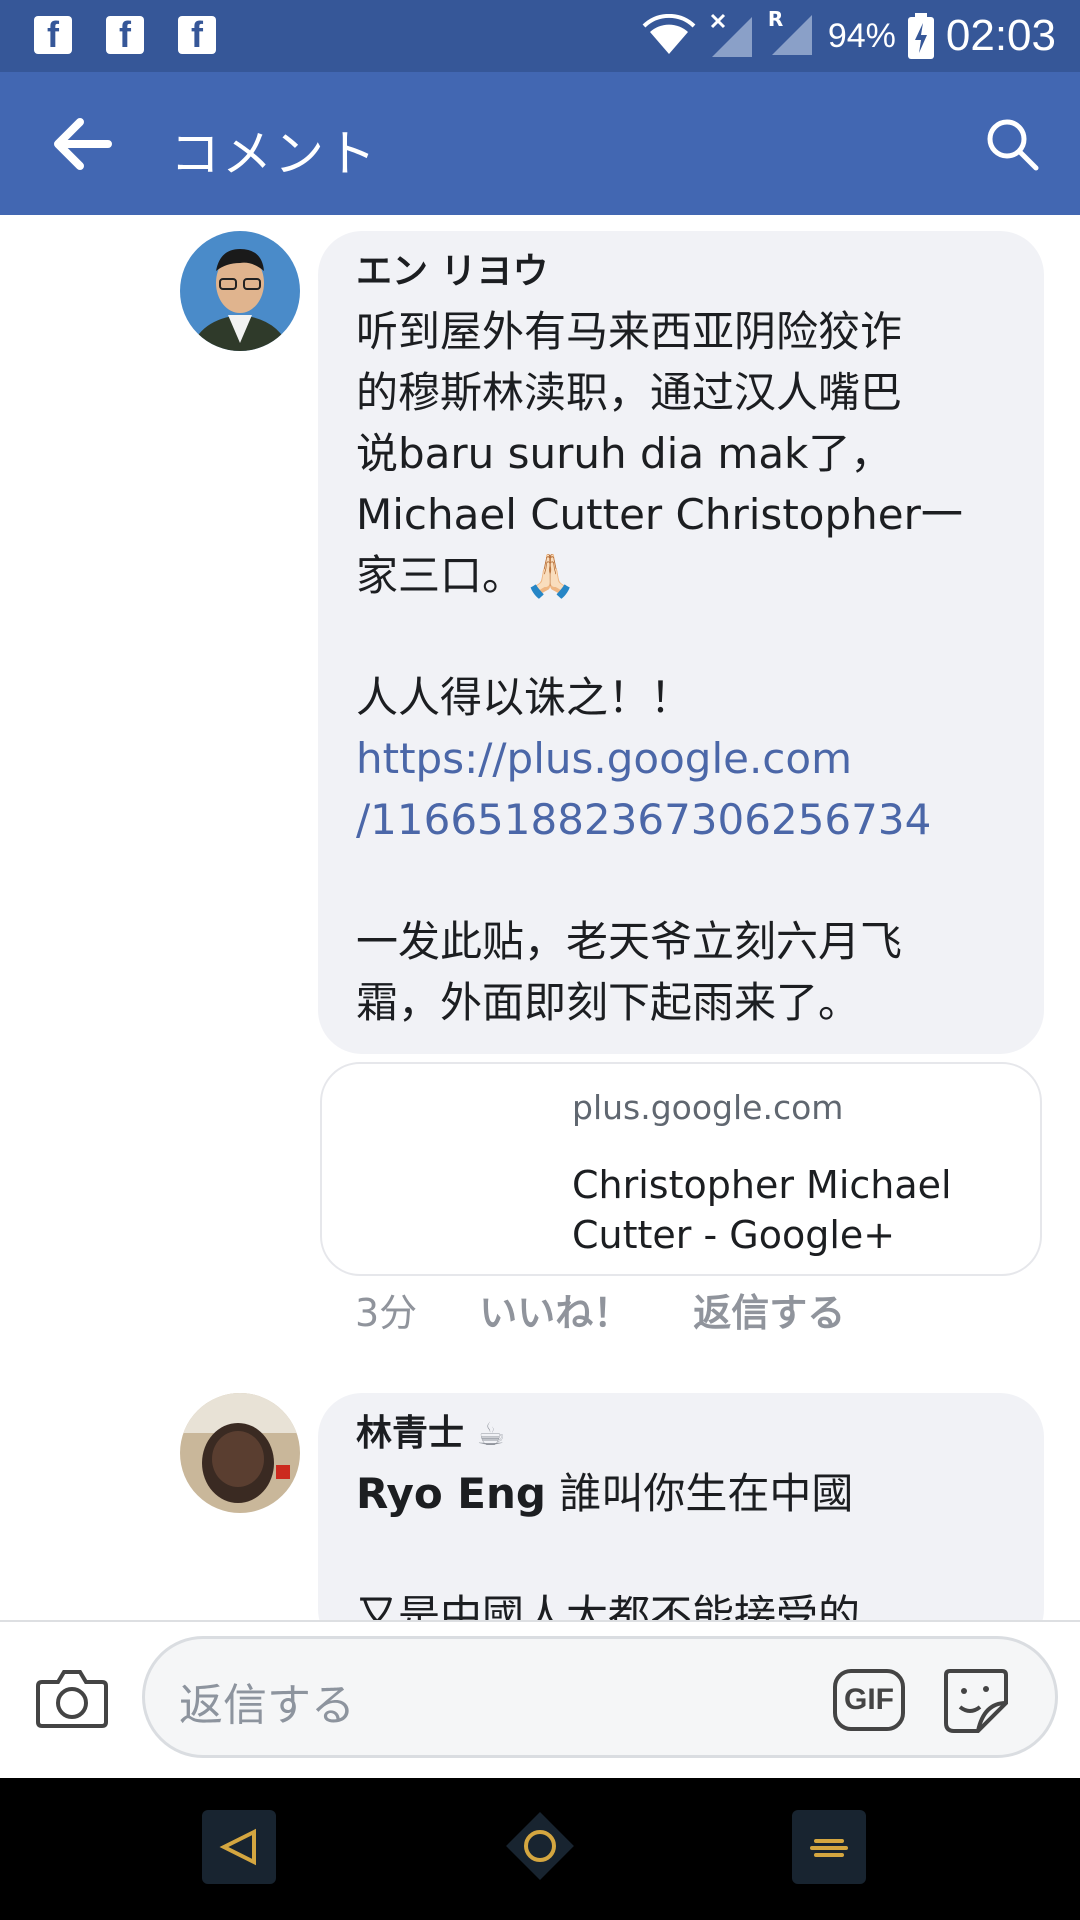 The image size is (1080, 1920). I want to click on recents-icon, so click(829, 1848).